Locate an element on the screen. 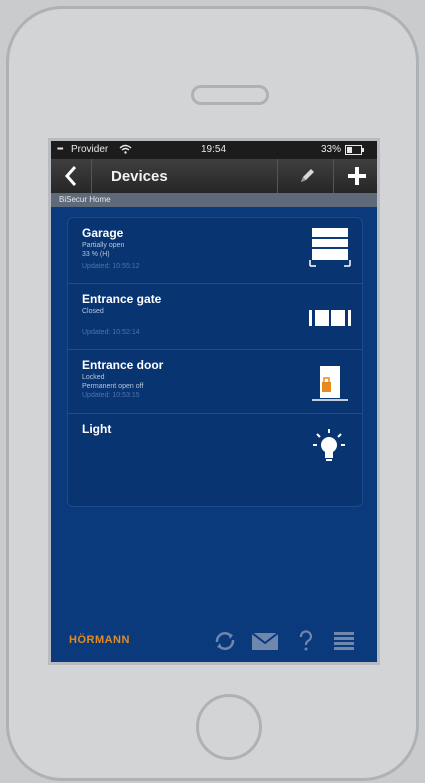 The width and height of the screenshot is (425, 783). add-button is located at coordinates (357, 176).